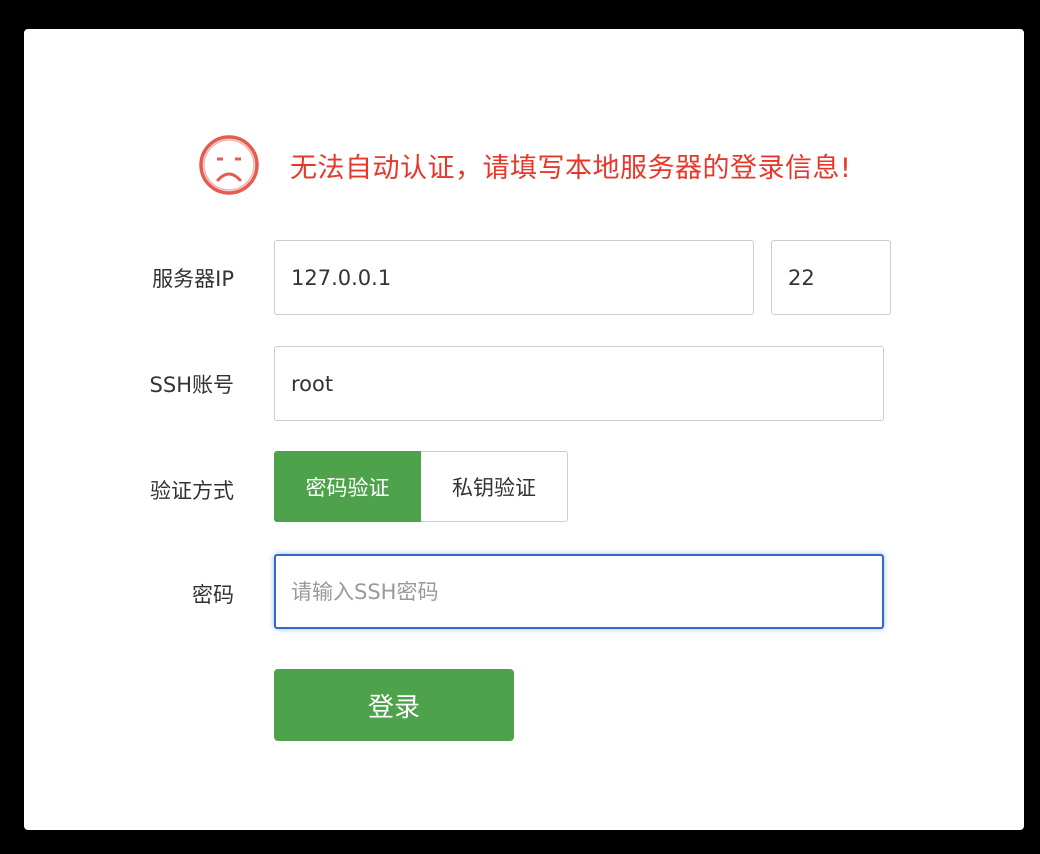  What do you see at coordinates (347, 486) in the screenshot?
I see `password-auth-tab: 密码验证` at bounding box center [347, 486].